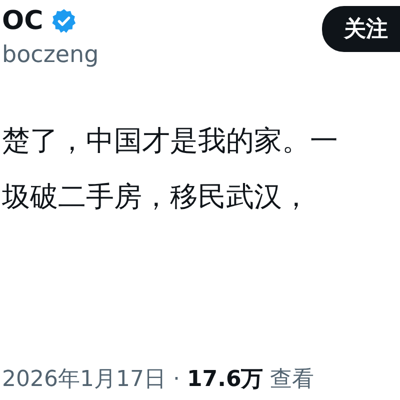  I want to click on post-text: 圾破二手房，移民武汉，, so click(156, 197).